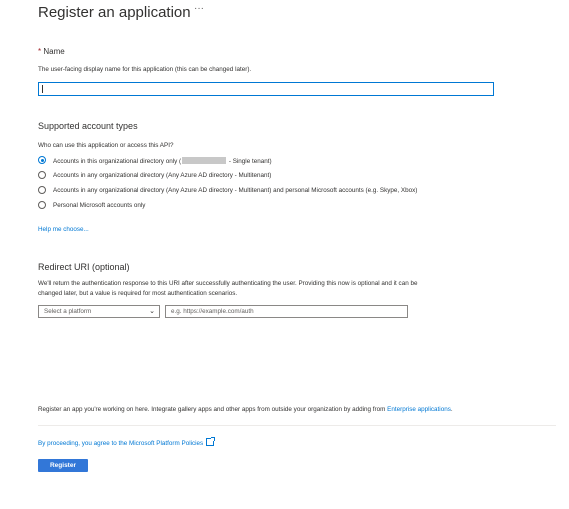 This screenshot has width=569, height=509. I want to click on divider, so click(297, 425).